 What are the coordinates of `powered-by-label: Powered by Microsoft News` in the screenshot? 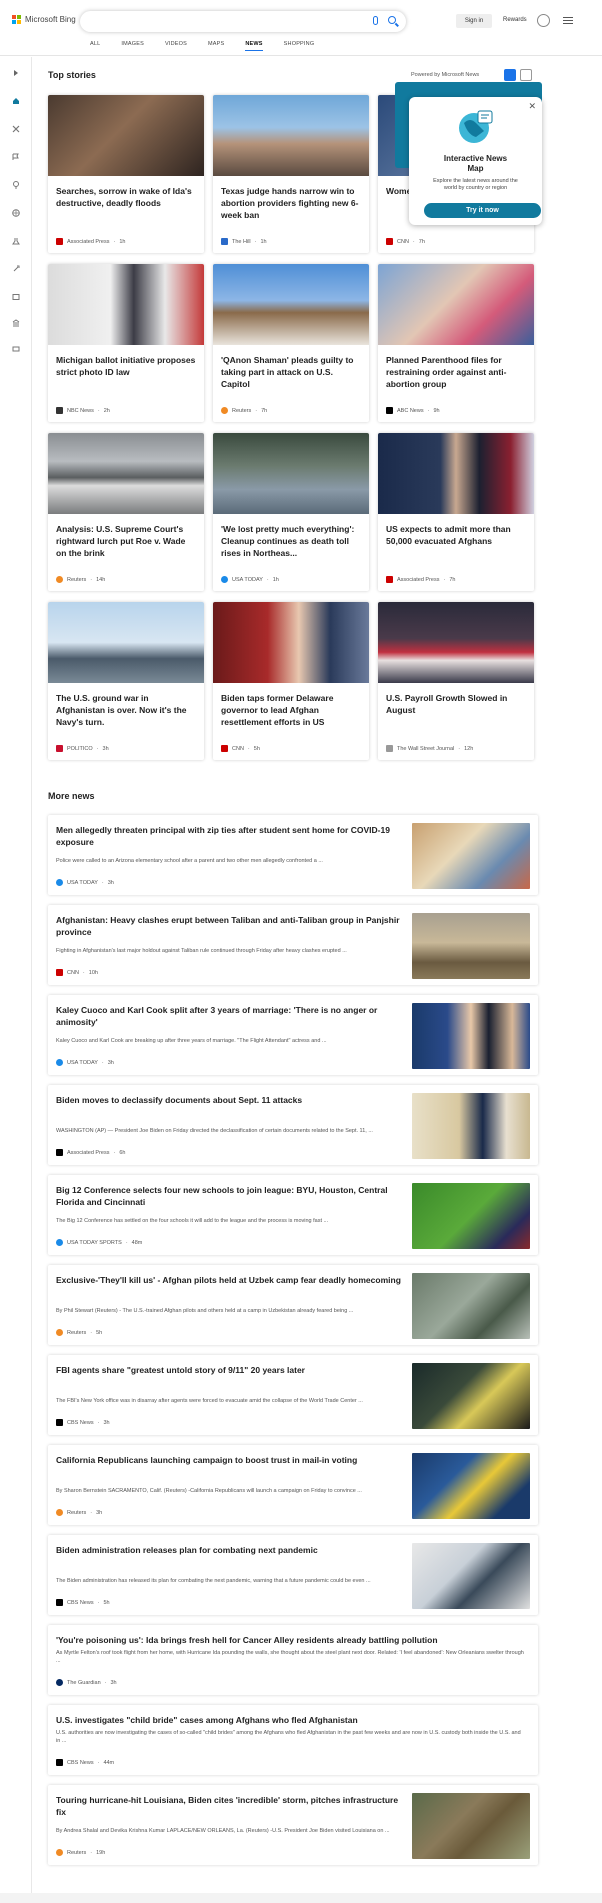 It's located at (445, 75).